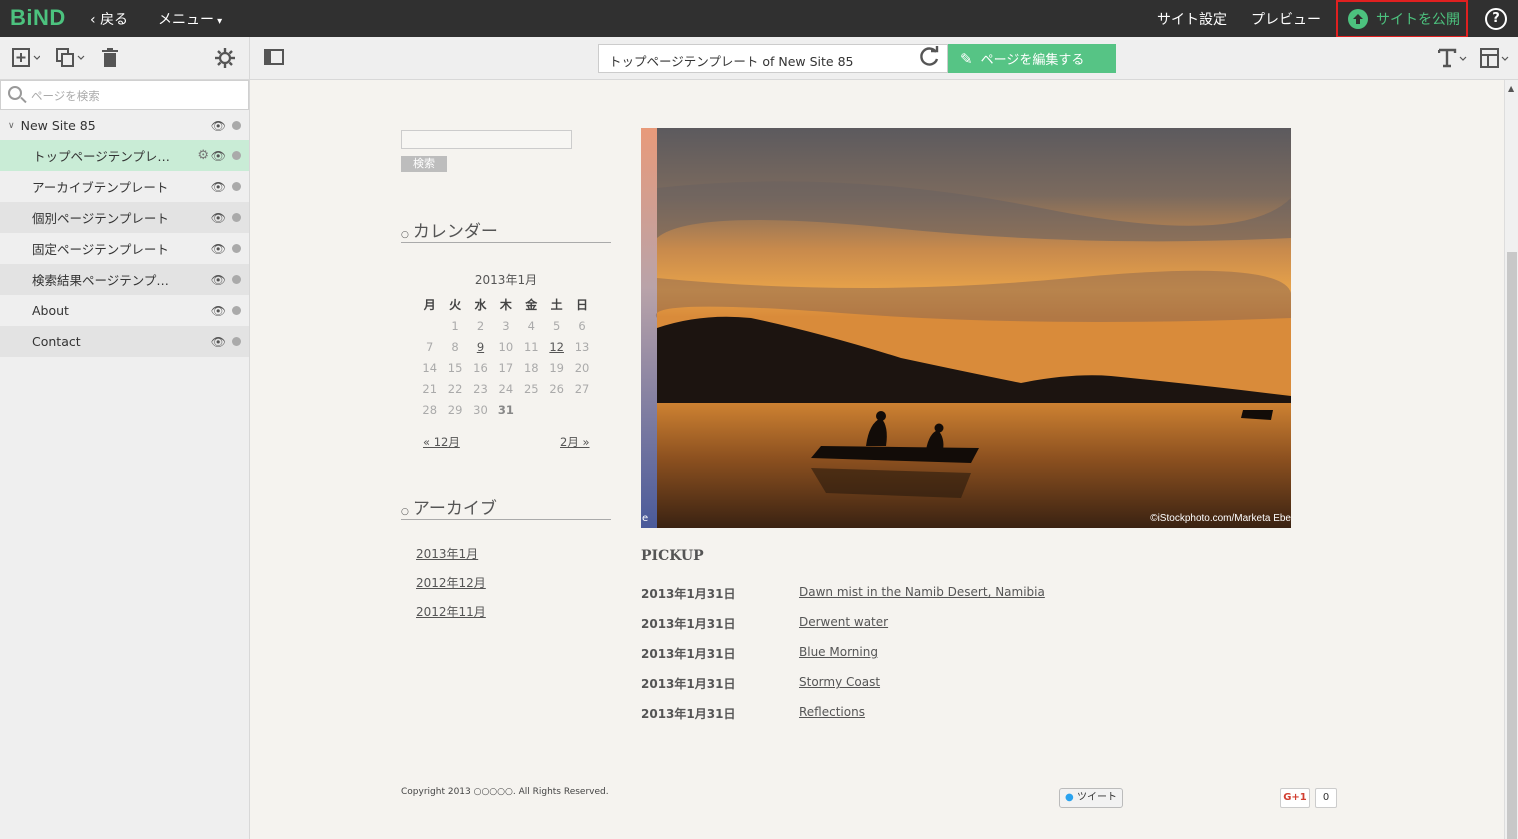 Image resolution: width=1518 pixels, height=839 pixels. I want to click on calendar-day: 16, so click(480, 367).